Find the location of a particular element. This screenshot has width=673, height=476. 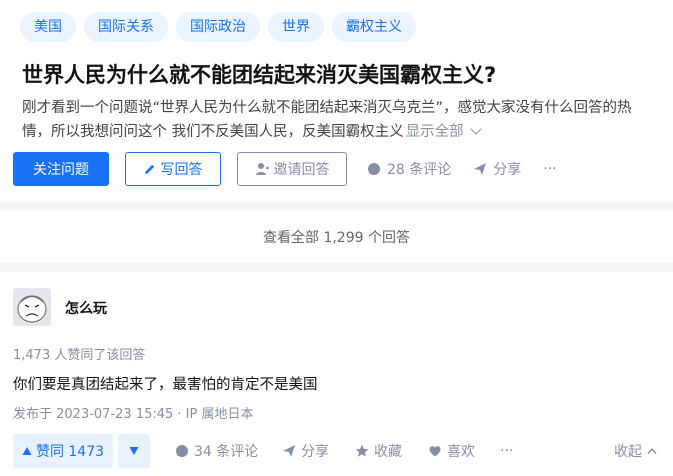

invite-answer-label: 邀请回答 is located at coordinates (301, 170).